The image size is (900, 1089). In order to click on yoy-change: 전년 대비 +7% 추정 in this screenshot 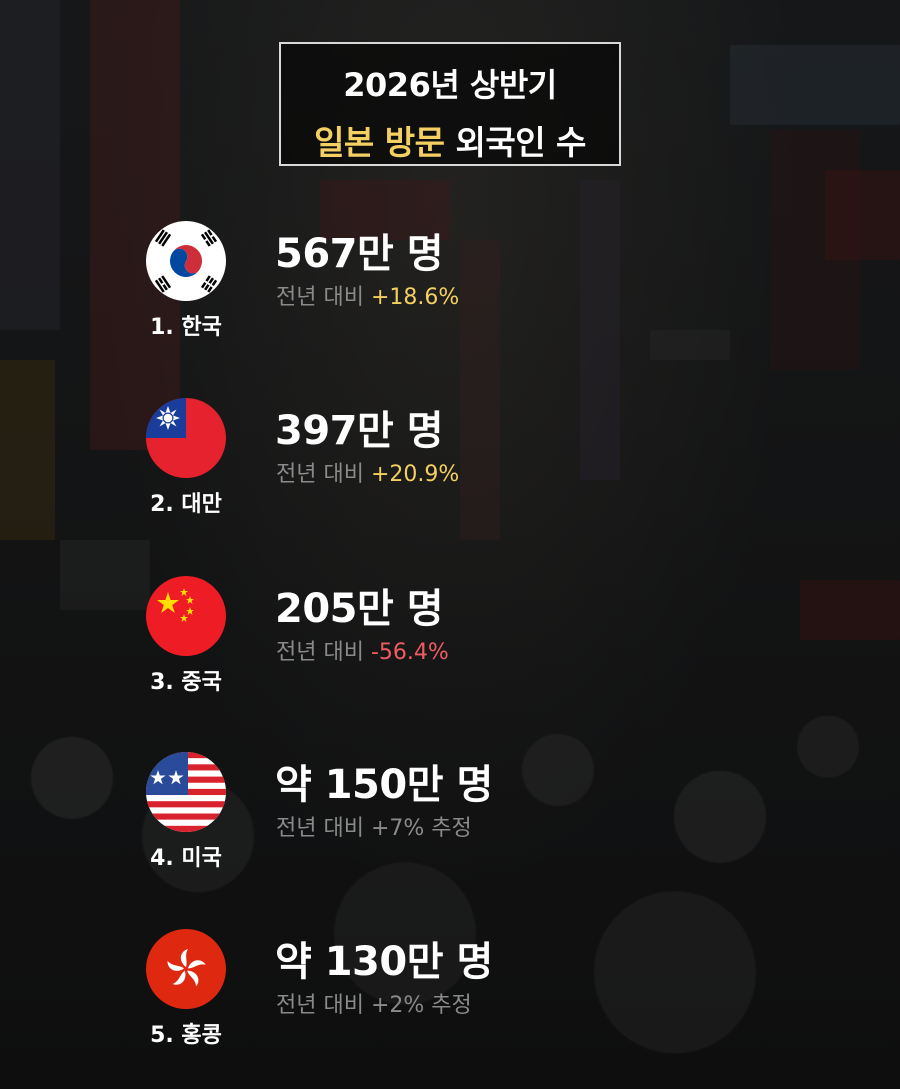, I will do `click(374, 826)`.